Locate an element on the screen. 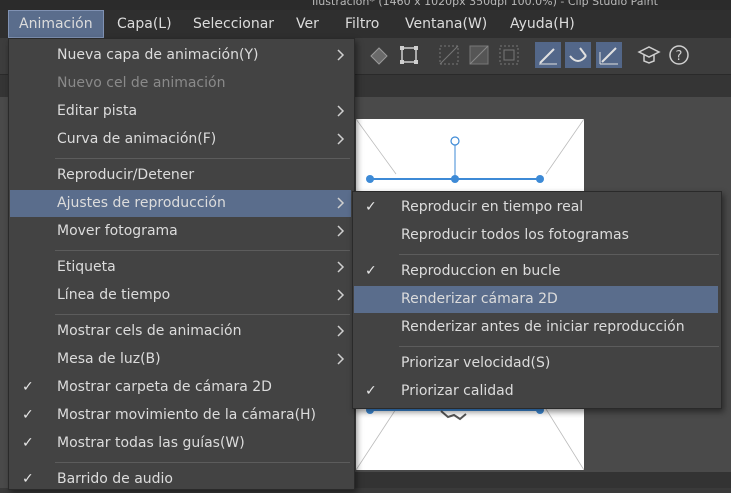 The image size is (731, 493). menu-seleccionar: Seleccionar is located at coordinates (233, 24).